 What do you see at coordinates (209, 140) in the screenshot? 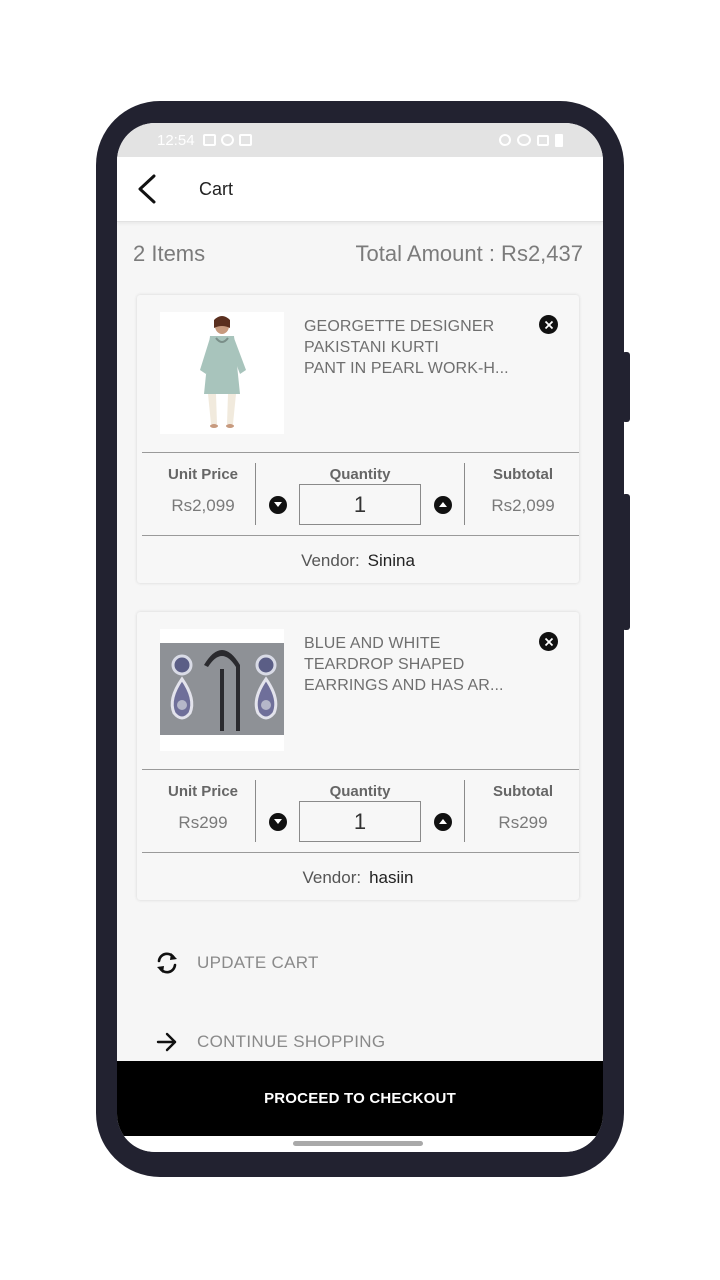
I see `gallery-icon` at bounding box center [209, 140].